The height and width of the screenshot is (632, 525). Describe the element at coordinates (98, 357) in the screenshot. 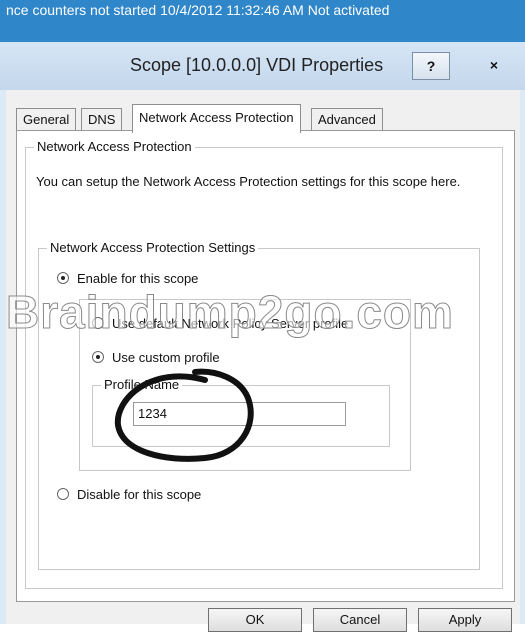

I see `custom-profile-radio` at that location.